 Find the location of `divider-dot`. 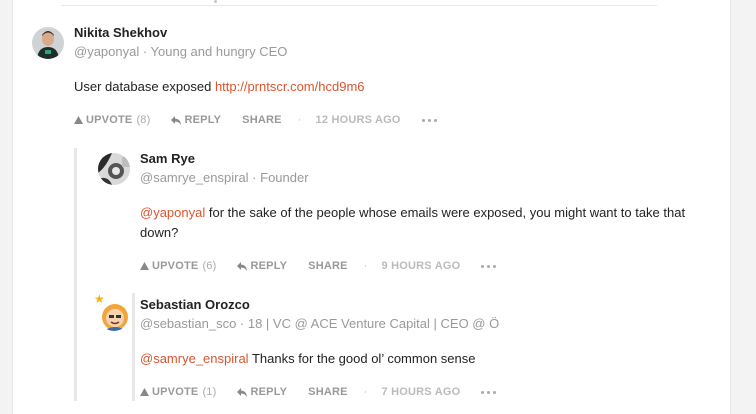

divider-dot is located at coordinates (215, 1).